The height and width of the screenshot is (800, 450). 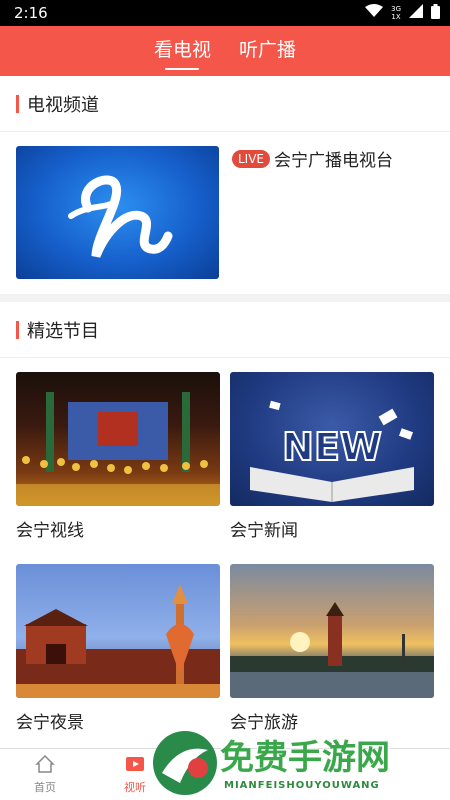 What do you see at coordinates (416, 13) in the screenshot?
I see `signal-icon` at bounding box center [416, 13].